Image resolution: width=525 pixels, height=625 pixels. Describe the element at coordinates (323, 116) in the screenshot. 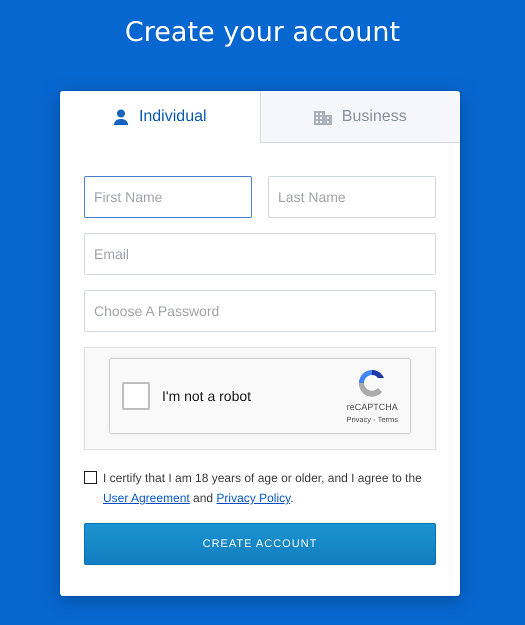

I see `building-icon` at that location.